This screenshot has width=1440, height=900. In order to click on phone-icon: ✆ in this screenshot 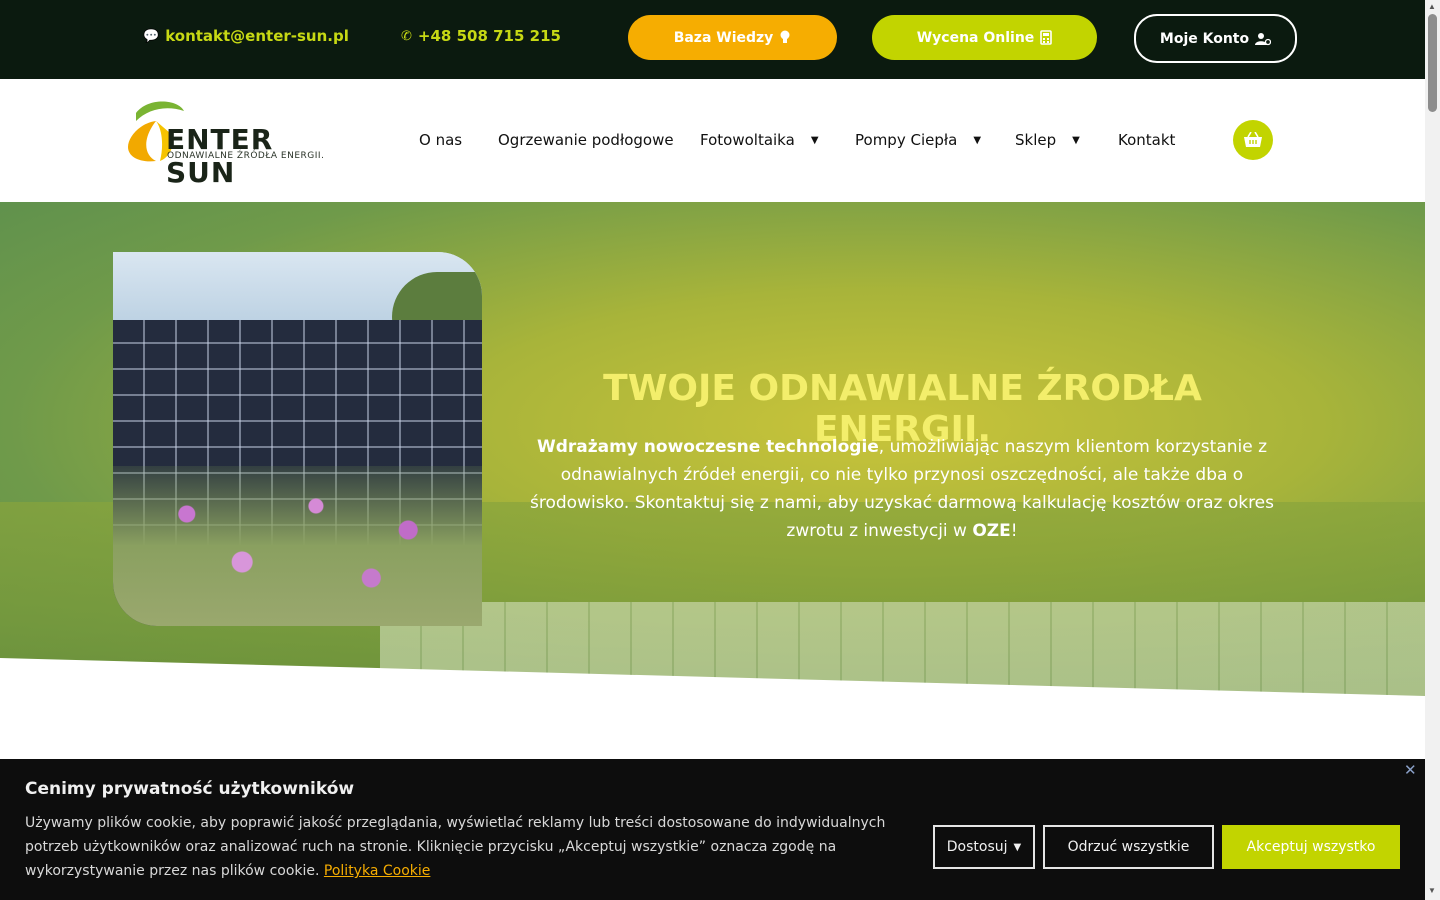, I will do `click(406, 36)`.